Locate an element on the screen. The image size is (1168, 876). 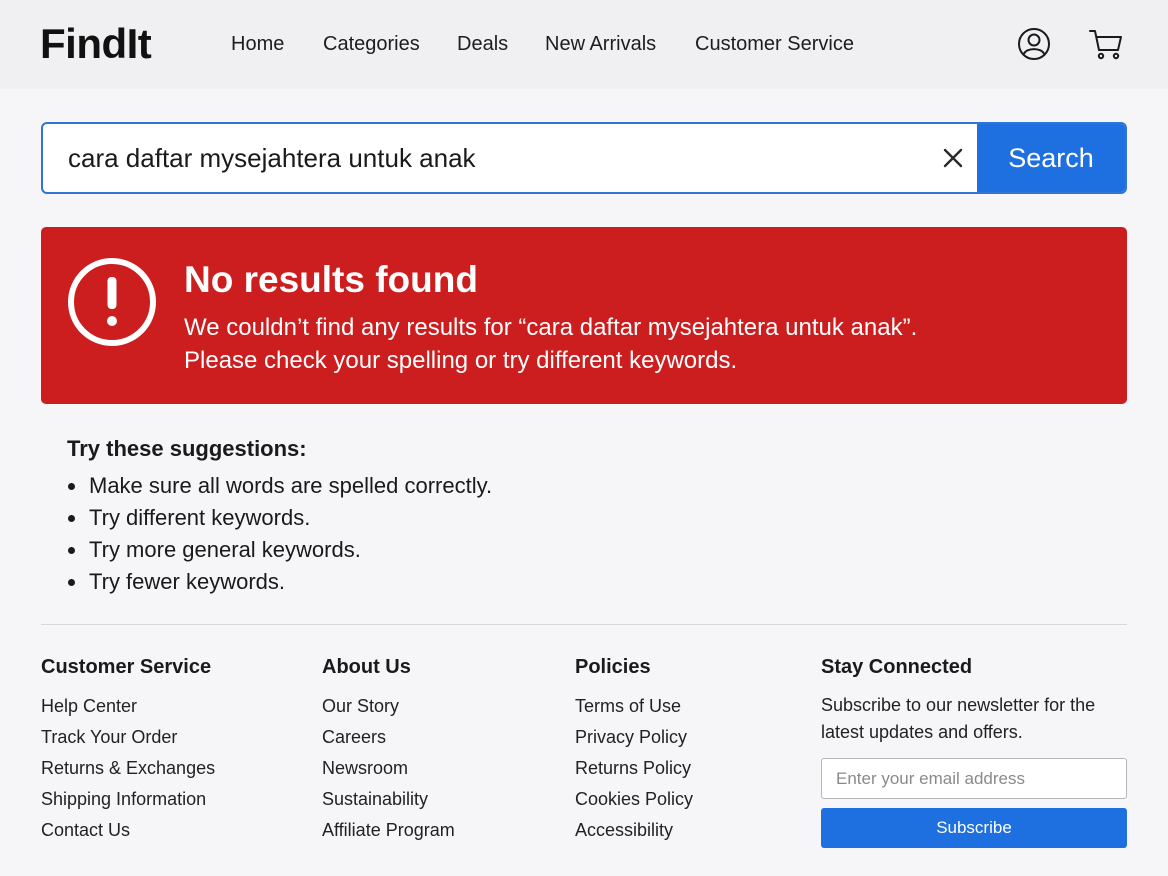
footer-link-returns-exchanges: Returns & Exchanges is located at coordinates (128, 772).